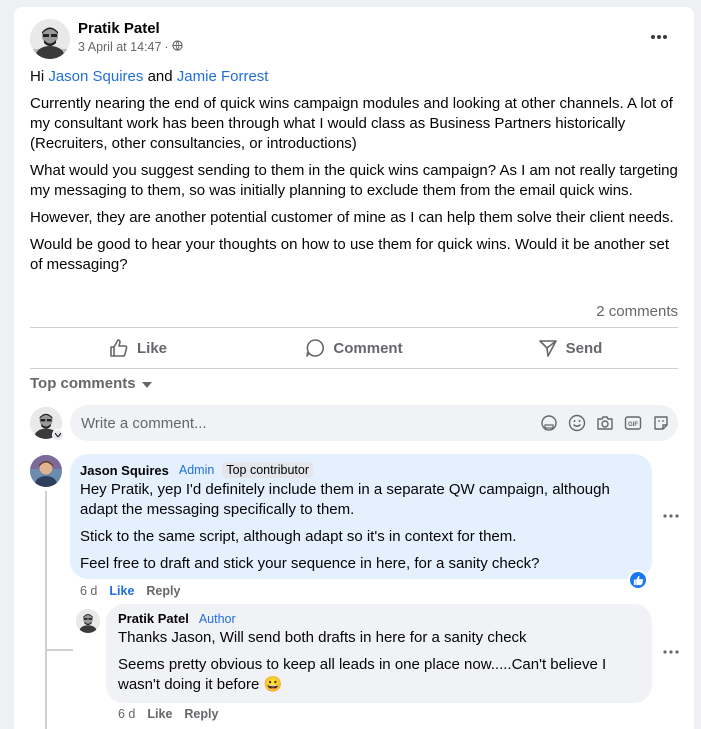 This screenshot has width=701, height=729. Describe the element at coordinates (88, 591) in the screenshot. I see `comment-age: 6 d` at that location.